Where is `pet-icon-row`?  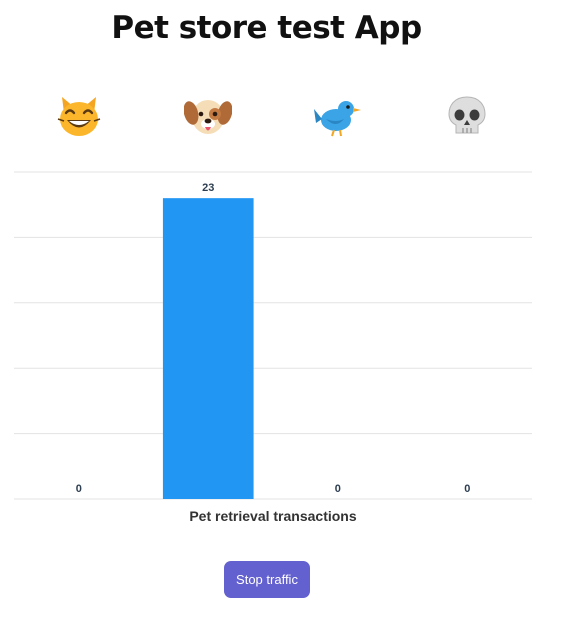
pet-icon-row is located at coordinates (273, 116).